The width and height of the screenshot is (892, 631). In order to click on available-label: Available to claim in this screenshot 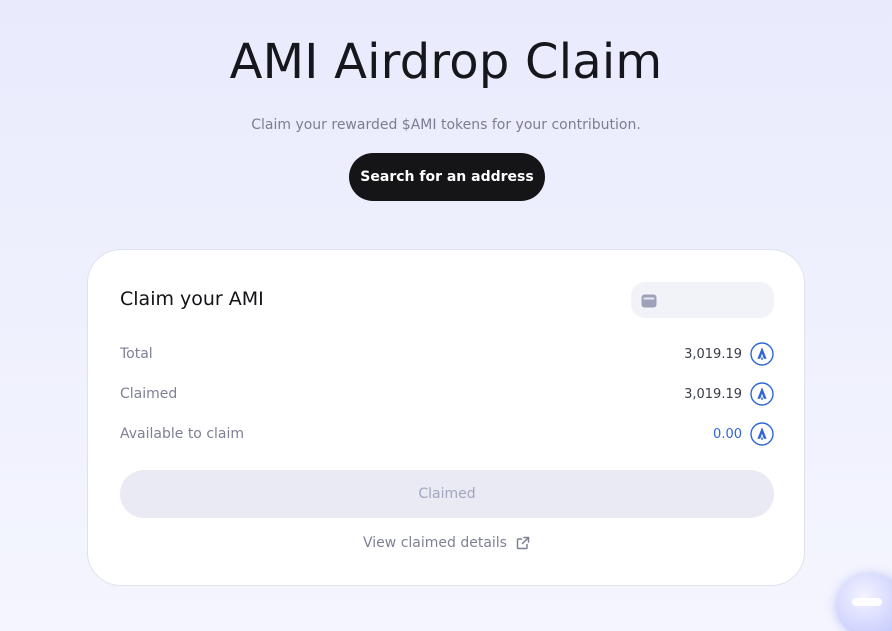, I will do `click(182, 434)`.